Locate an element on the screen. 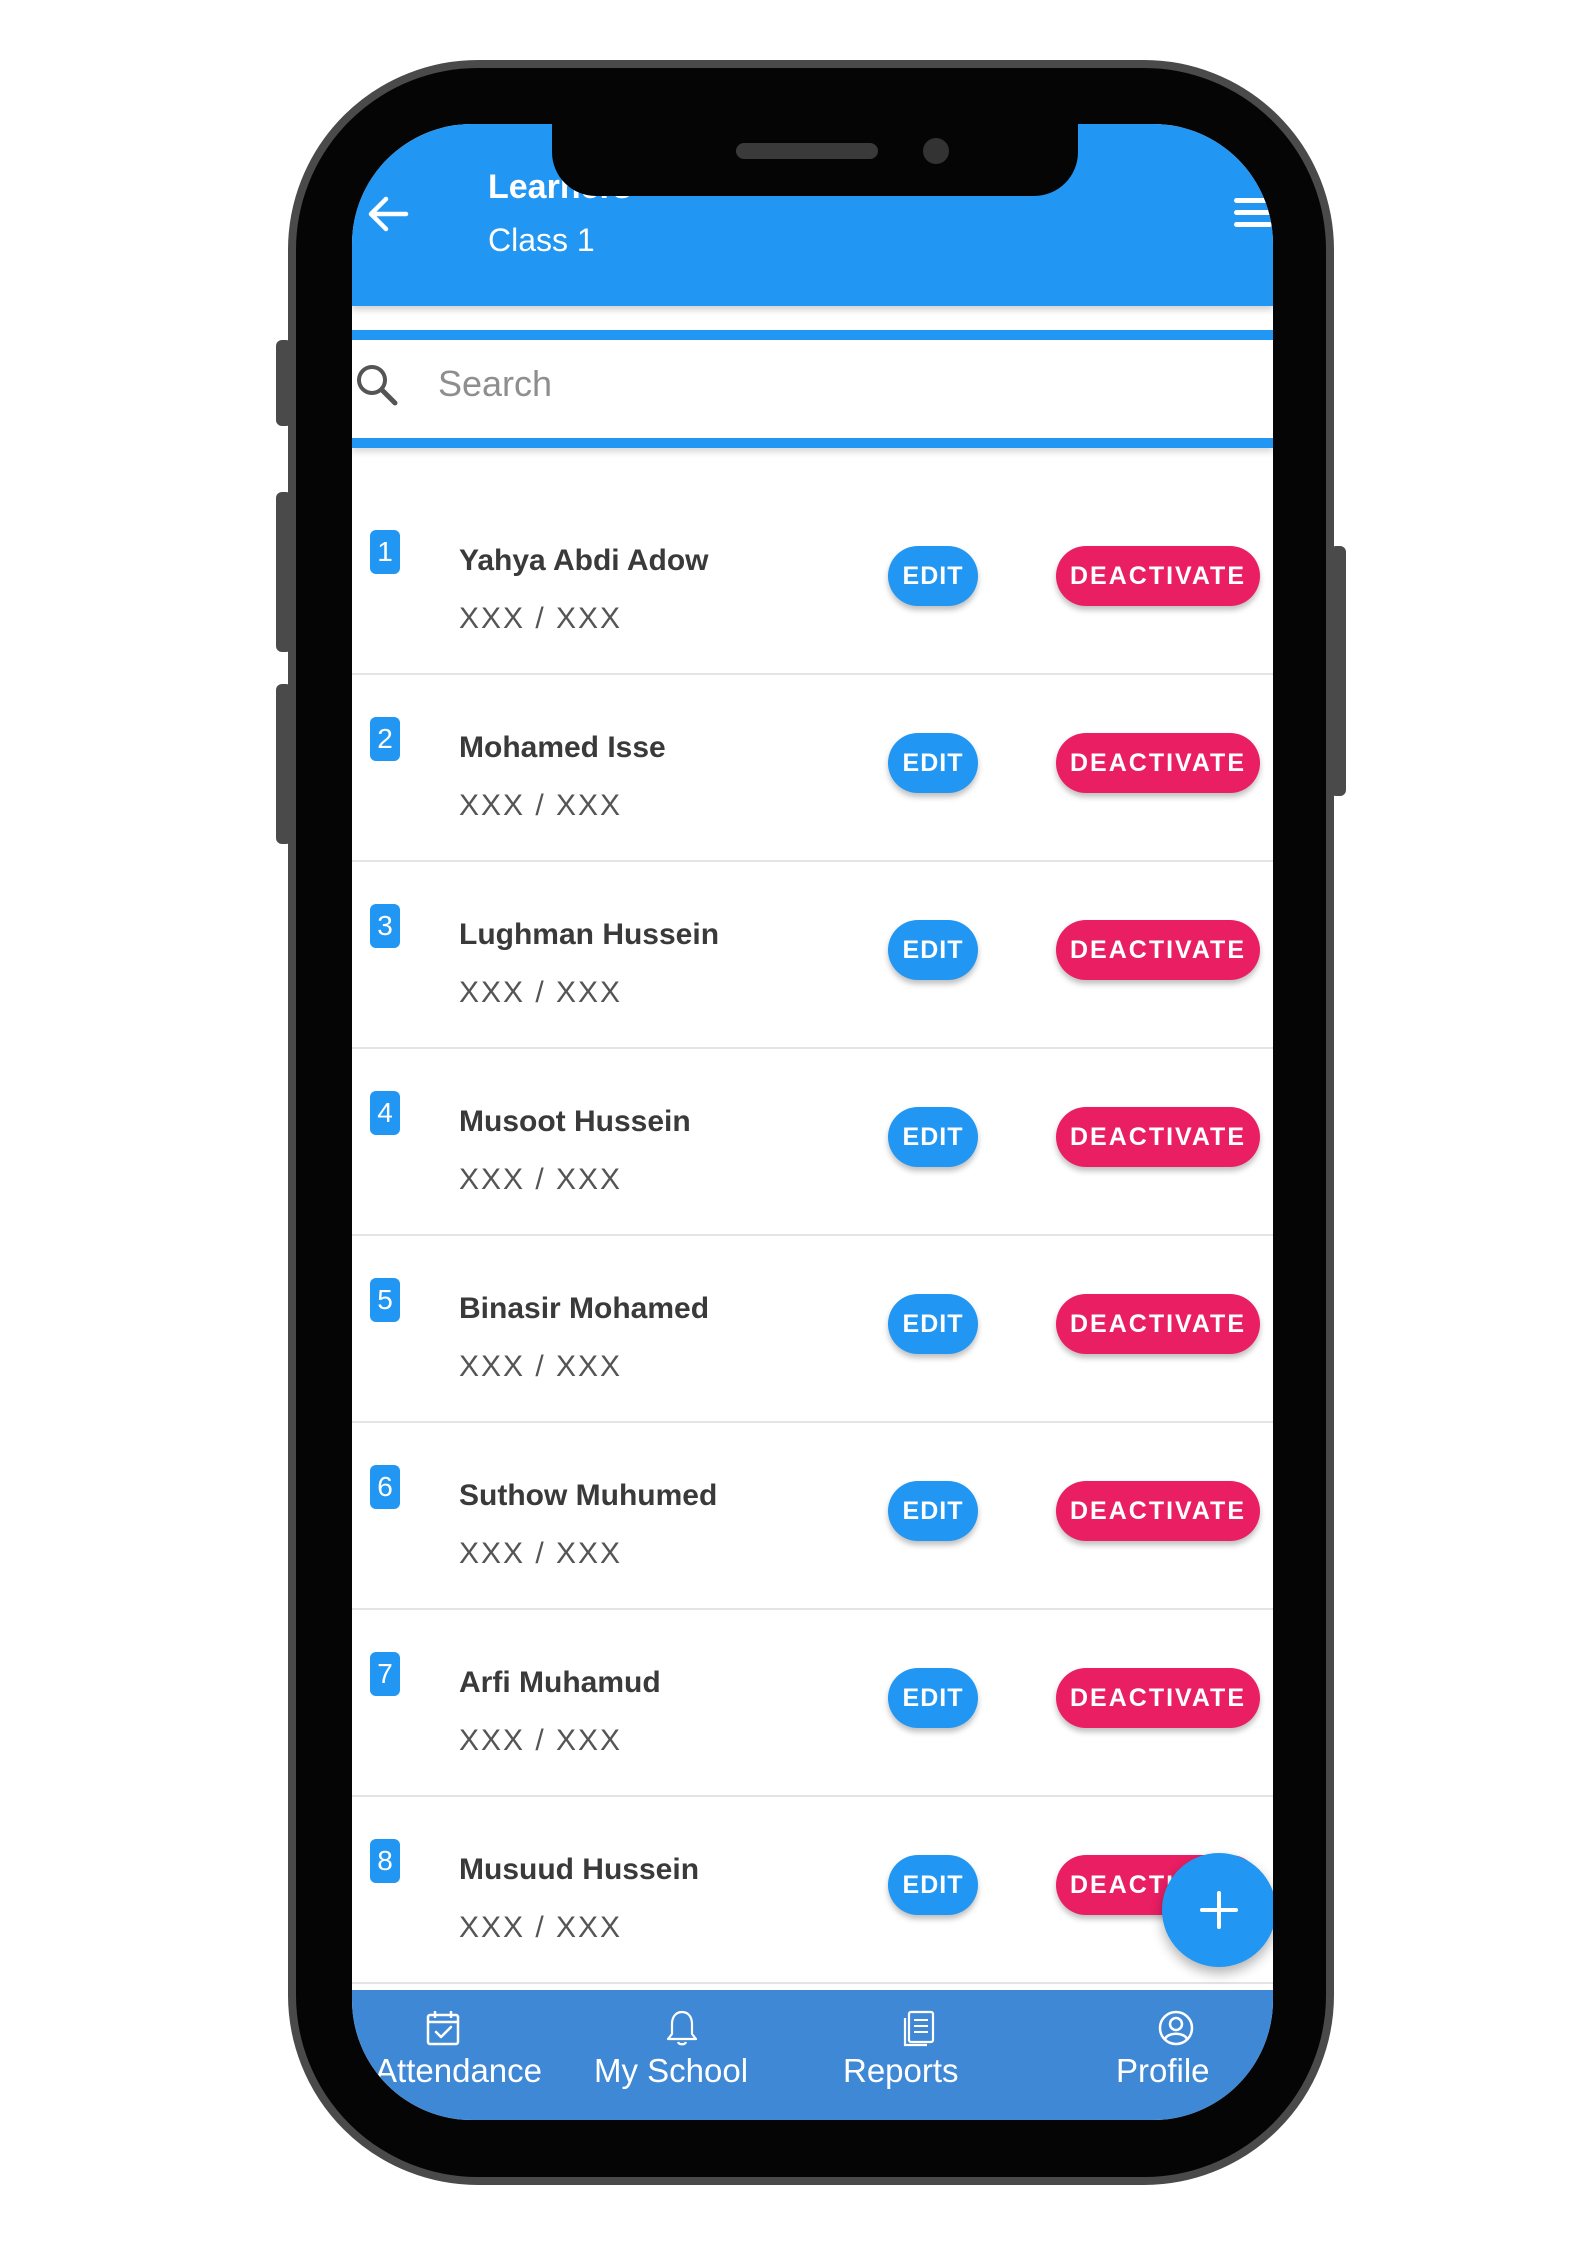  bottom-nav: Attendance My School Reports Profile is located at coordinates (812, 2055).